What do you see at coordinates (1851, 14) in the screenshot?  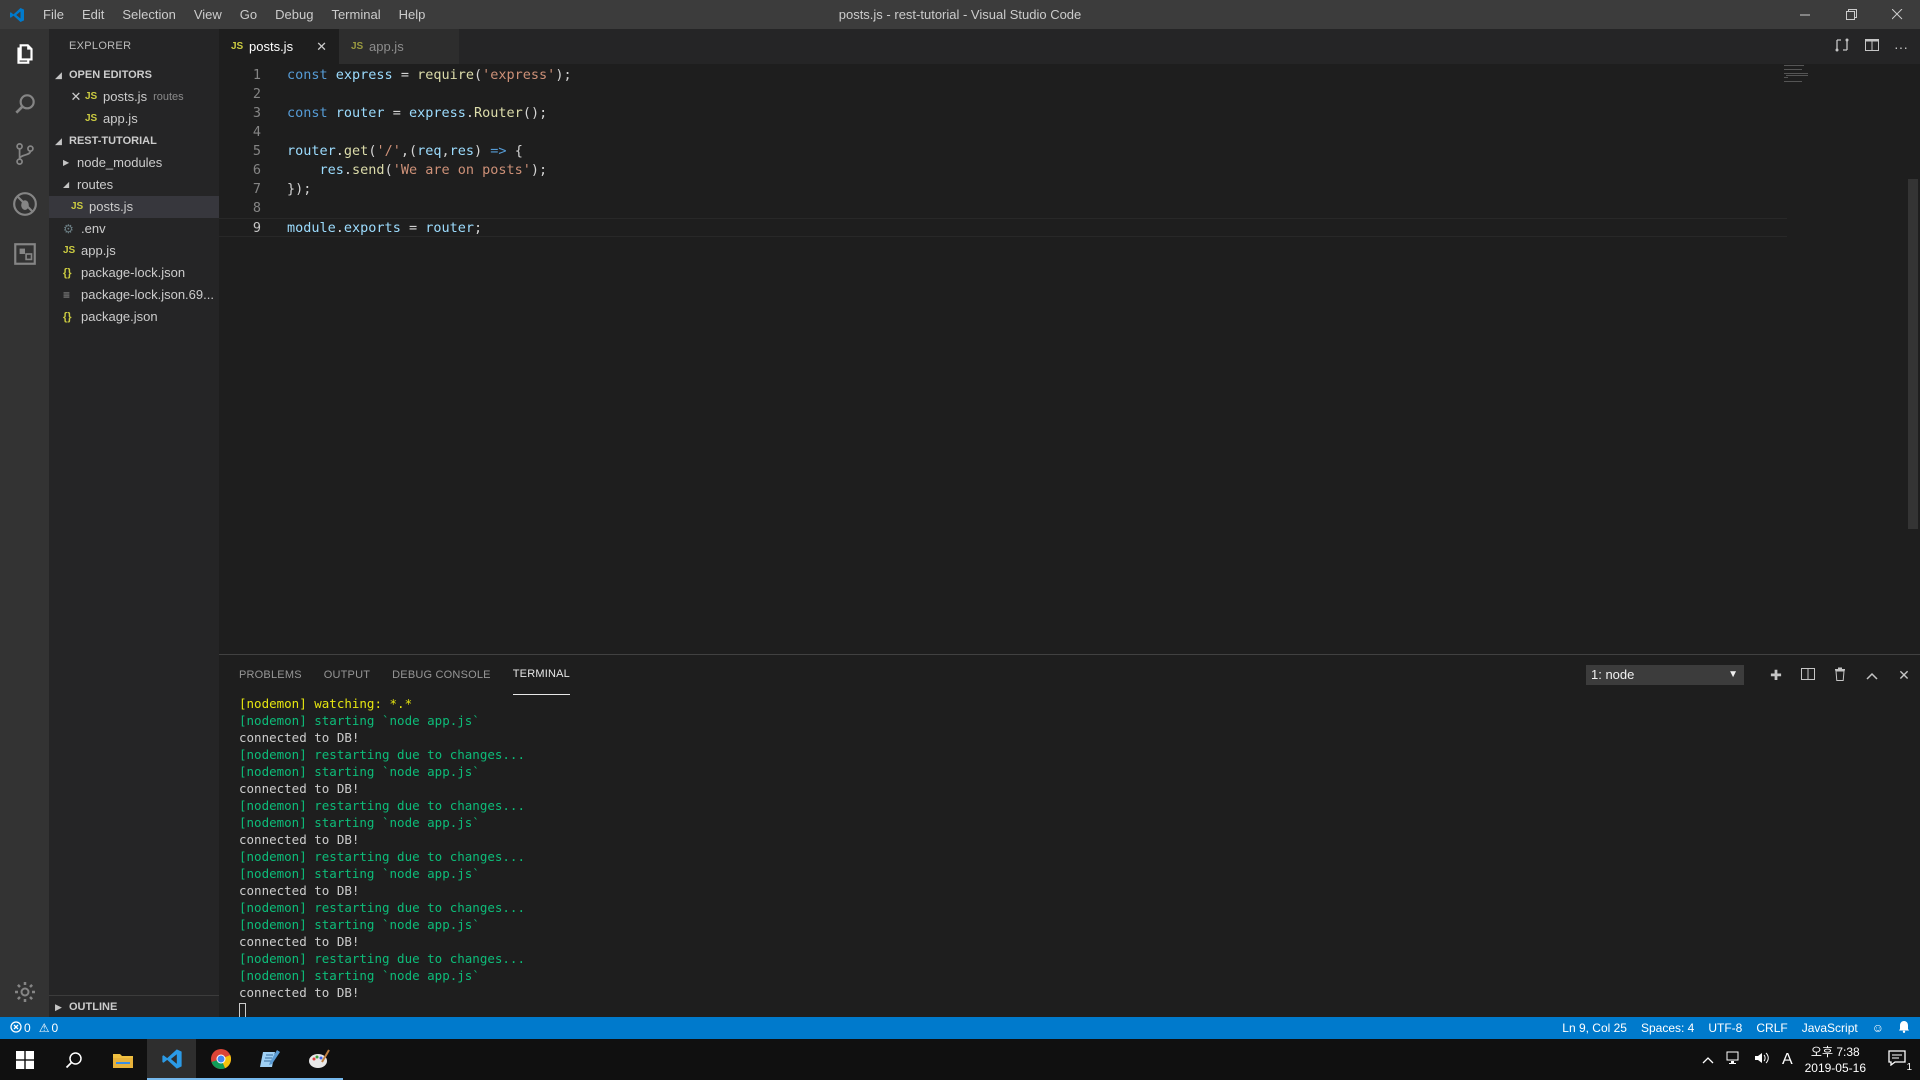 I see `restore-button` at bounding box center [1851, 14].